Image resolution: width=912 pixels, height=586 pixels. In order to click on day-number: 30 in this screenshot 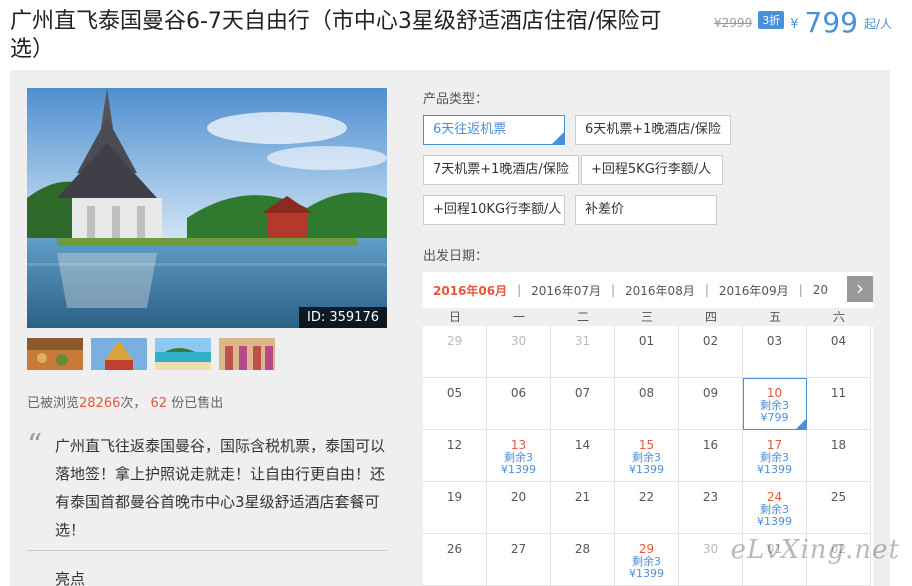, I will do `click(518, 341)`.